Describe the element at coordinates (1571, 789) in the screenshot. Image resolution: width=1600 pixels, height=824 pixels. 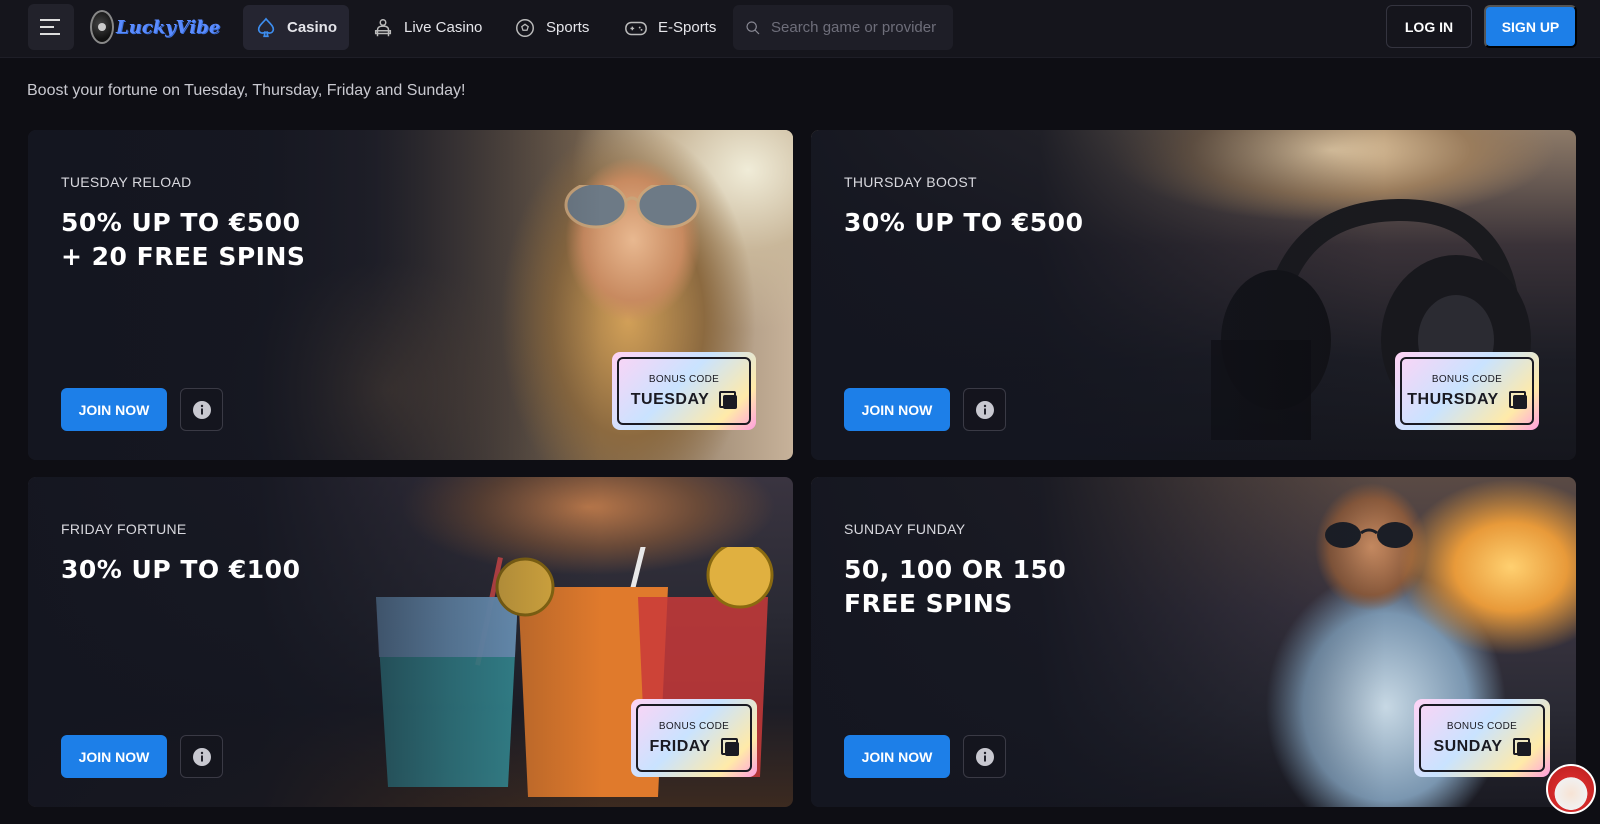
I see `santa-chat-icon` at that location.